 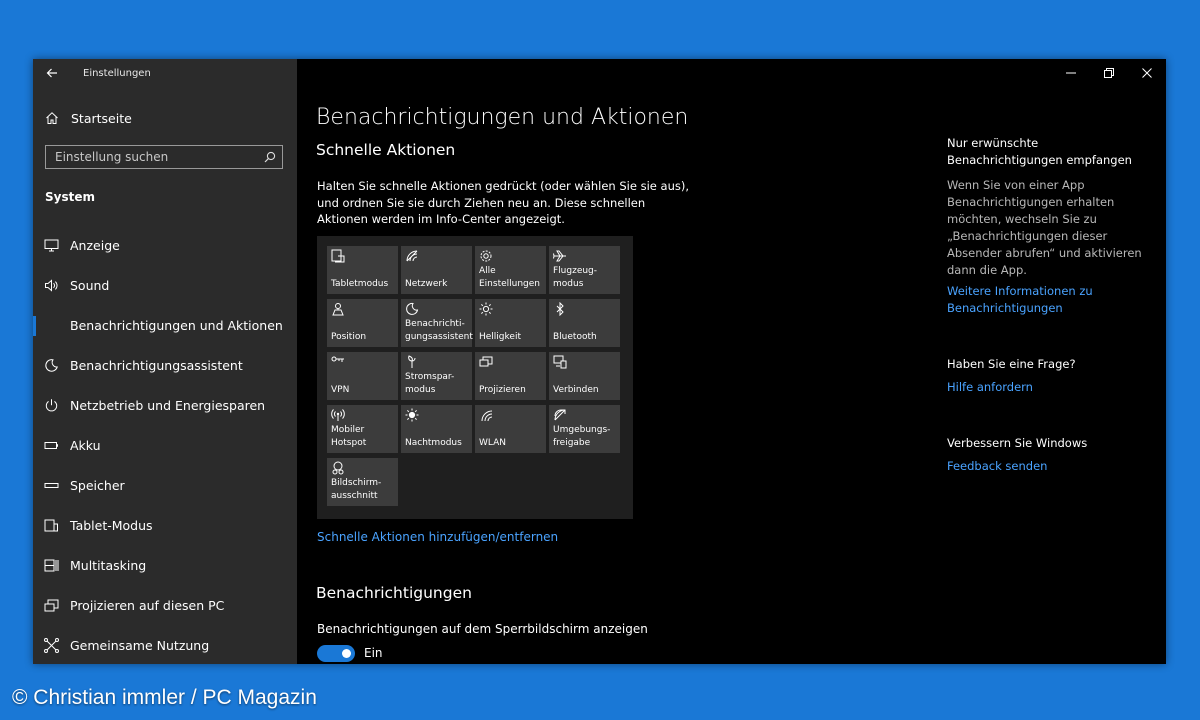 I want to click on tile-label: Tabletmodus, so click(x=360, y=283).